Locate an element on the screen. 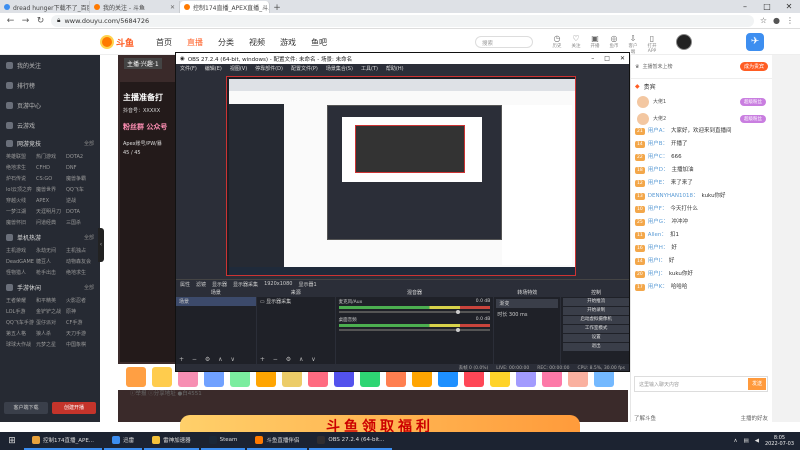 The height and width of the screenshot is (450, 800). taskbar-app: 雷神加速器 is located at coordinates (171, 441).